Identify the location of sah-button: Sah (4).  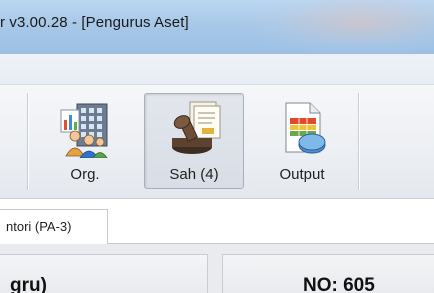
(194, 141).